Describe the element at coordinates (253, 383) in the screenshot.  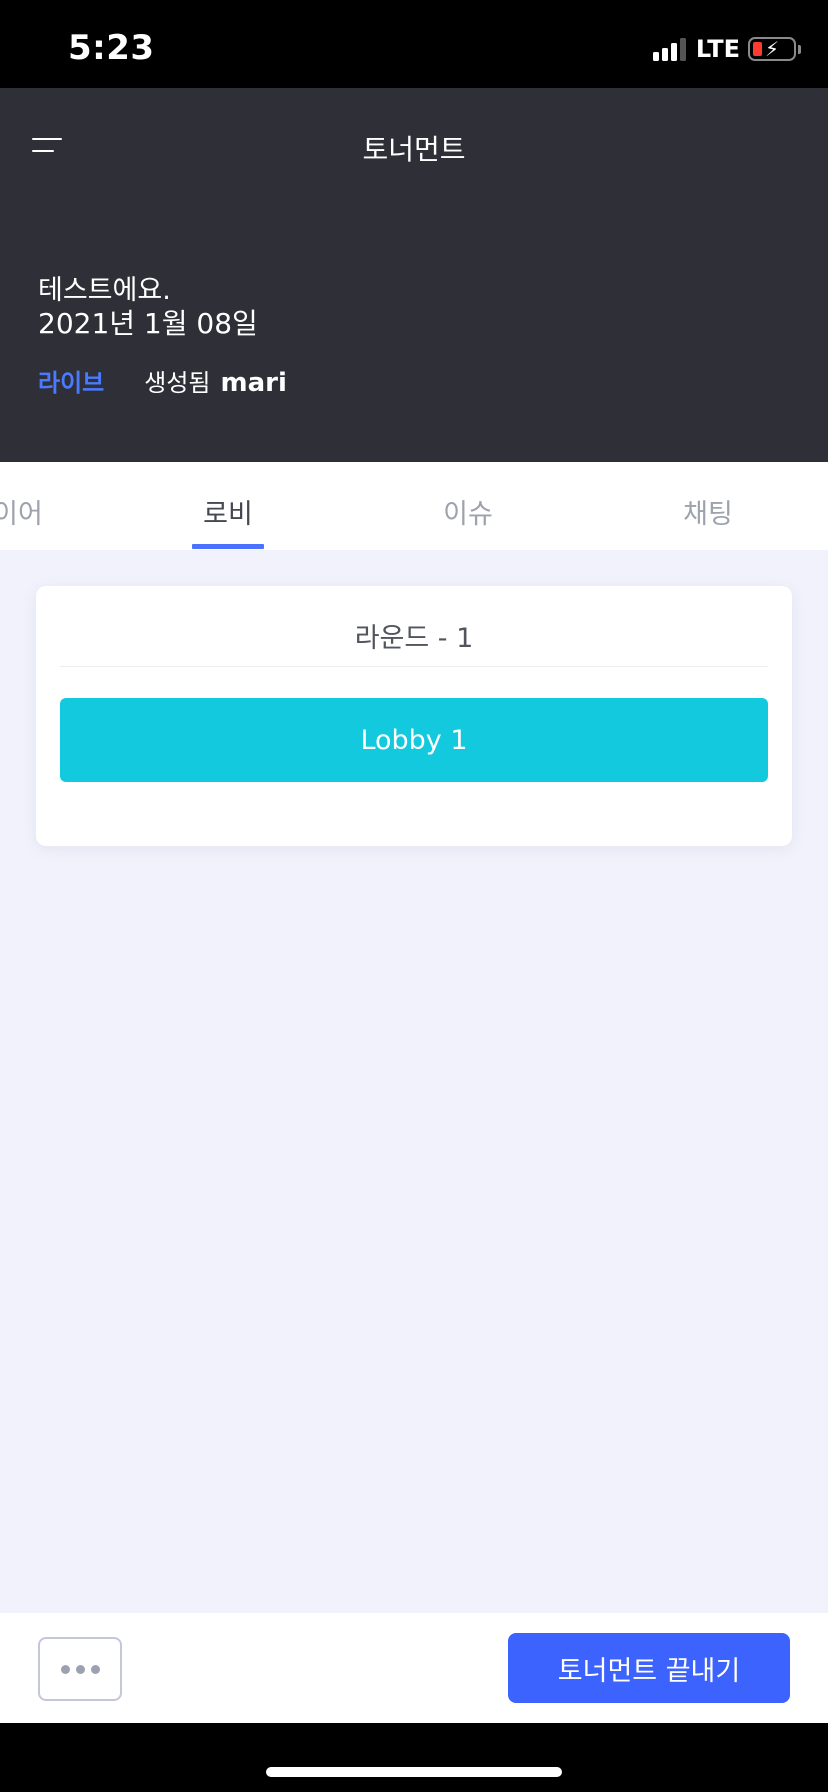
I see `creator-name: mari` at that location.